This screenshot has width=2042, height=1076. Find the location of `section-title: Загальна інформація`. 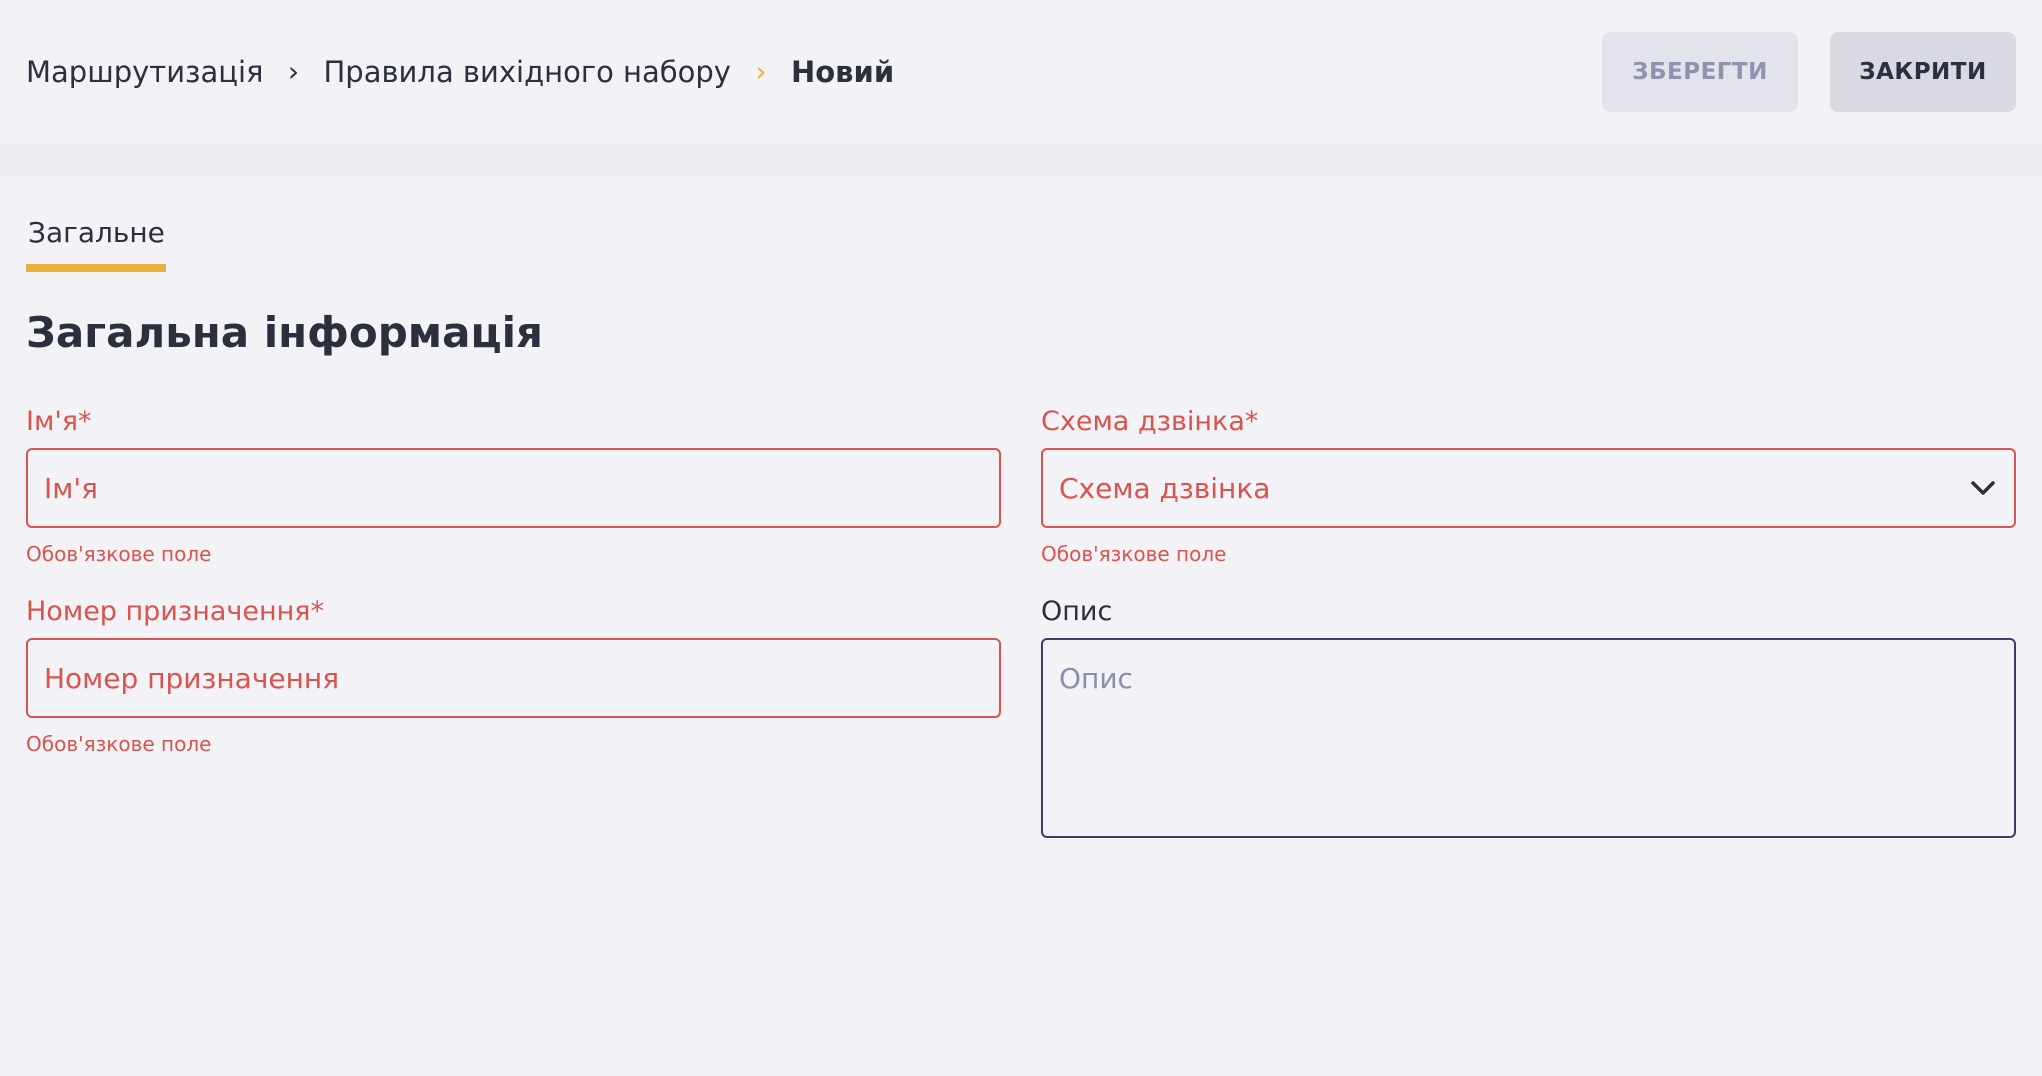

section-title: Загальна інформація is located at coordinates (284, 332).